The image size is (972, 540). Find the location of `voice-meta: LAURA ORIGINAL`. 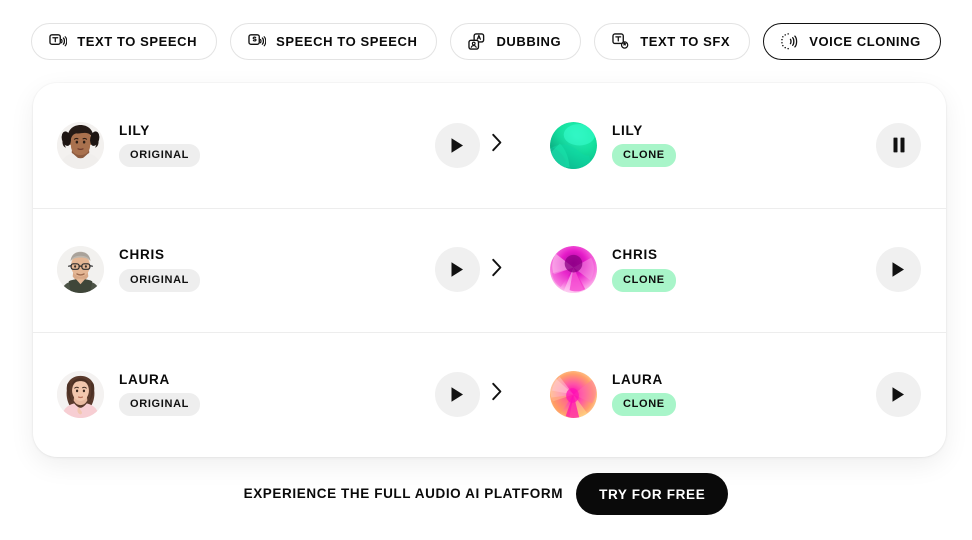

voice-meta: LAURA ORIGINAL is located at coordinates (160, 394).